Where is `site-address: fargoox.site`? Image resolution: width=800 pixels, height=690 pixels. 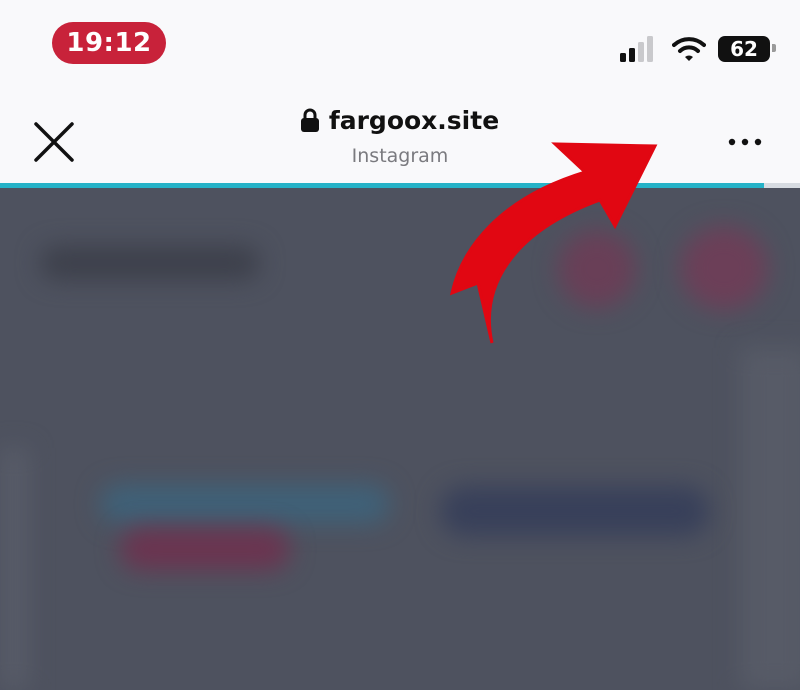 site-address: fargoox.site is located at coordinates (400, 120).